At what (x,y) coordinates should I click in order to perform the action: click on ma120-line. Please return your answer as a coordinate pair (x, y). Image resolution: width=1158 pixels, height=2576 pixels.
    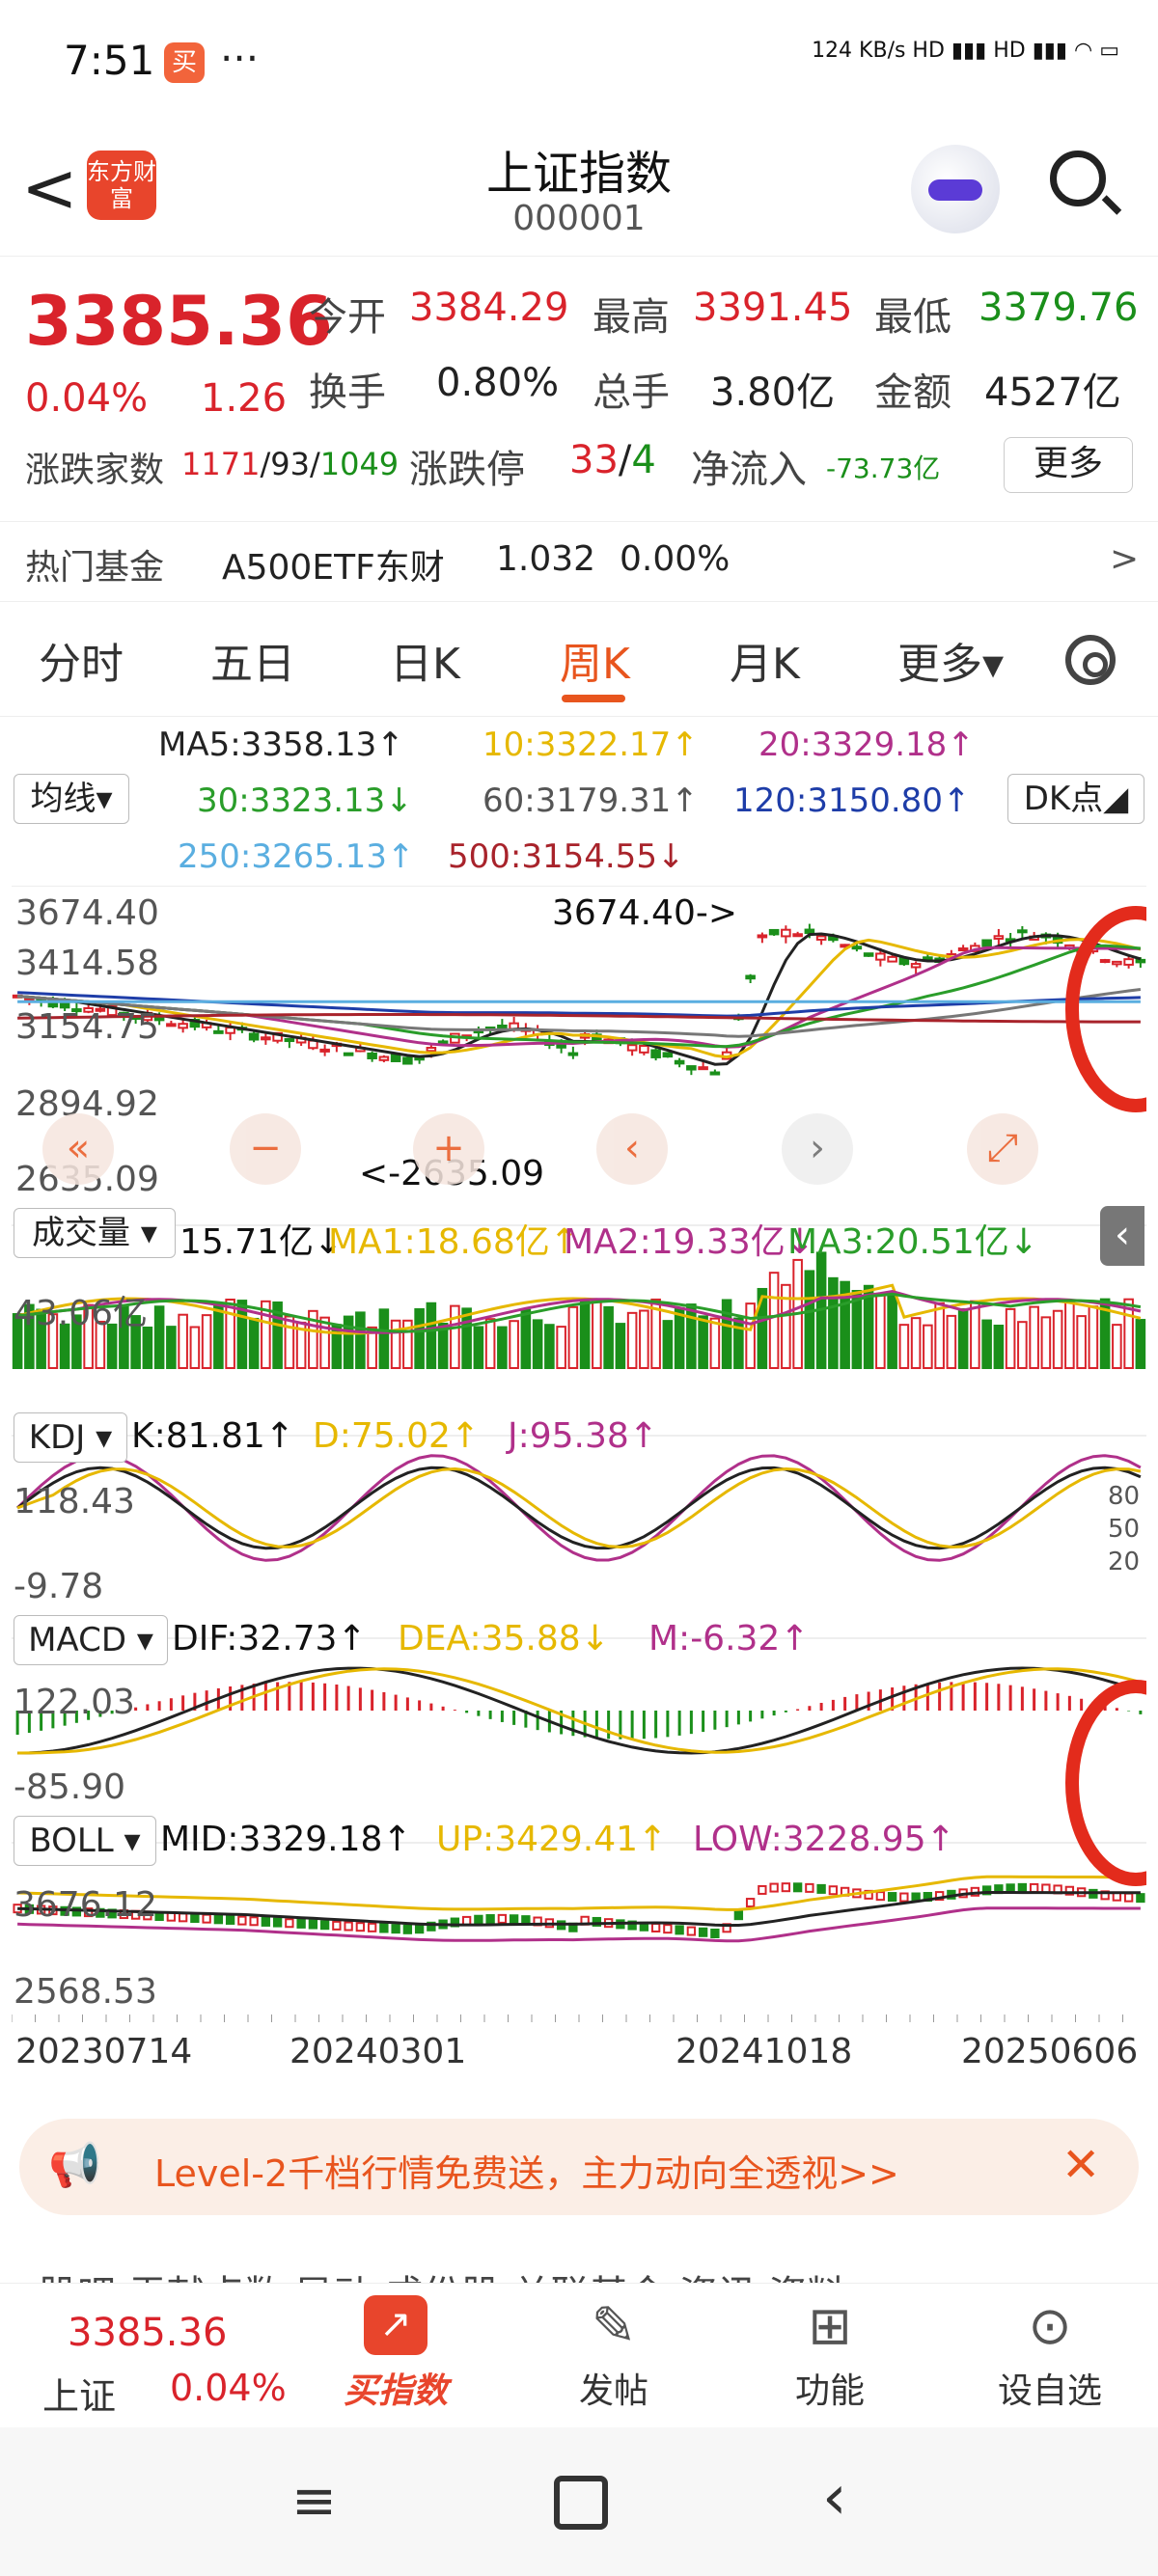
    Looking at the image, I should click on (579, 1005).